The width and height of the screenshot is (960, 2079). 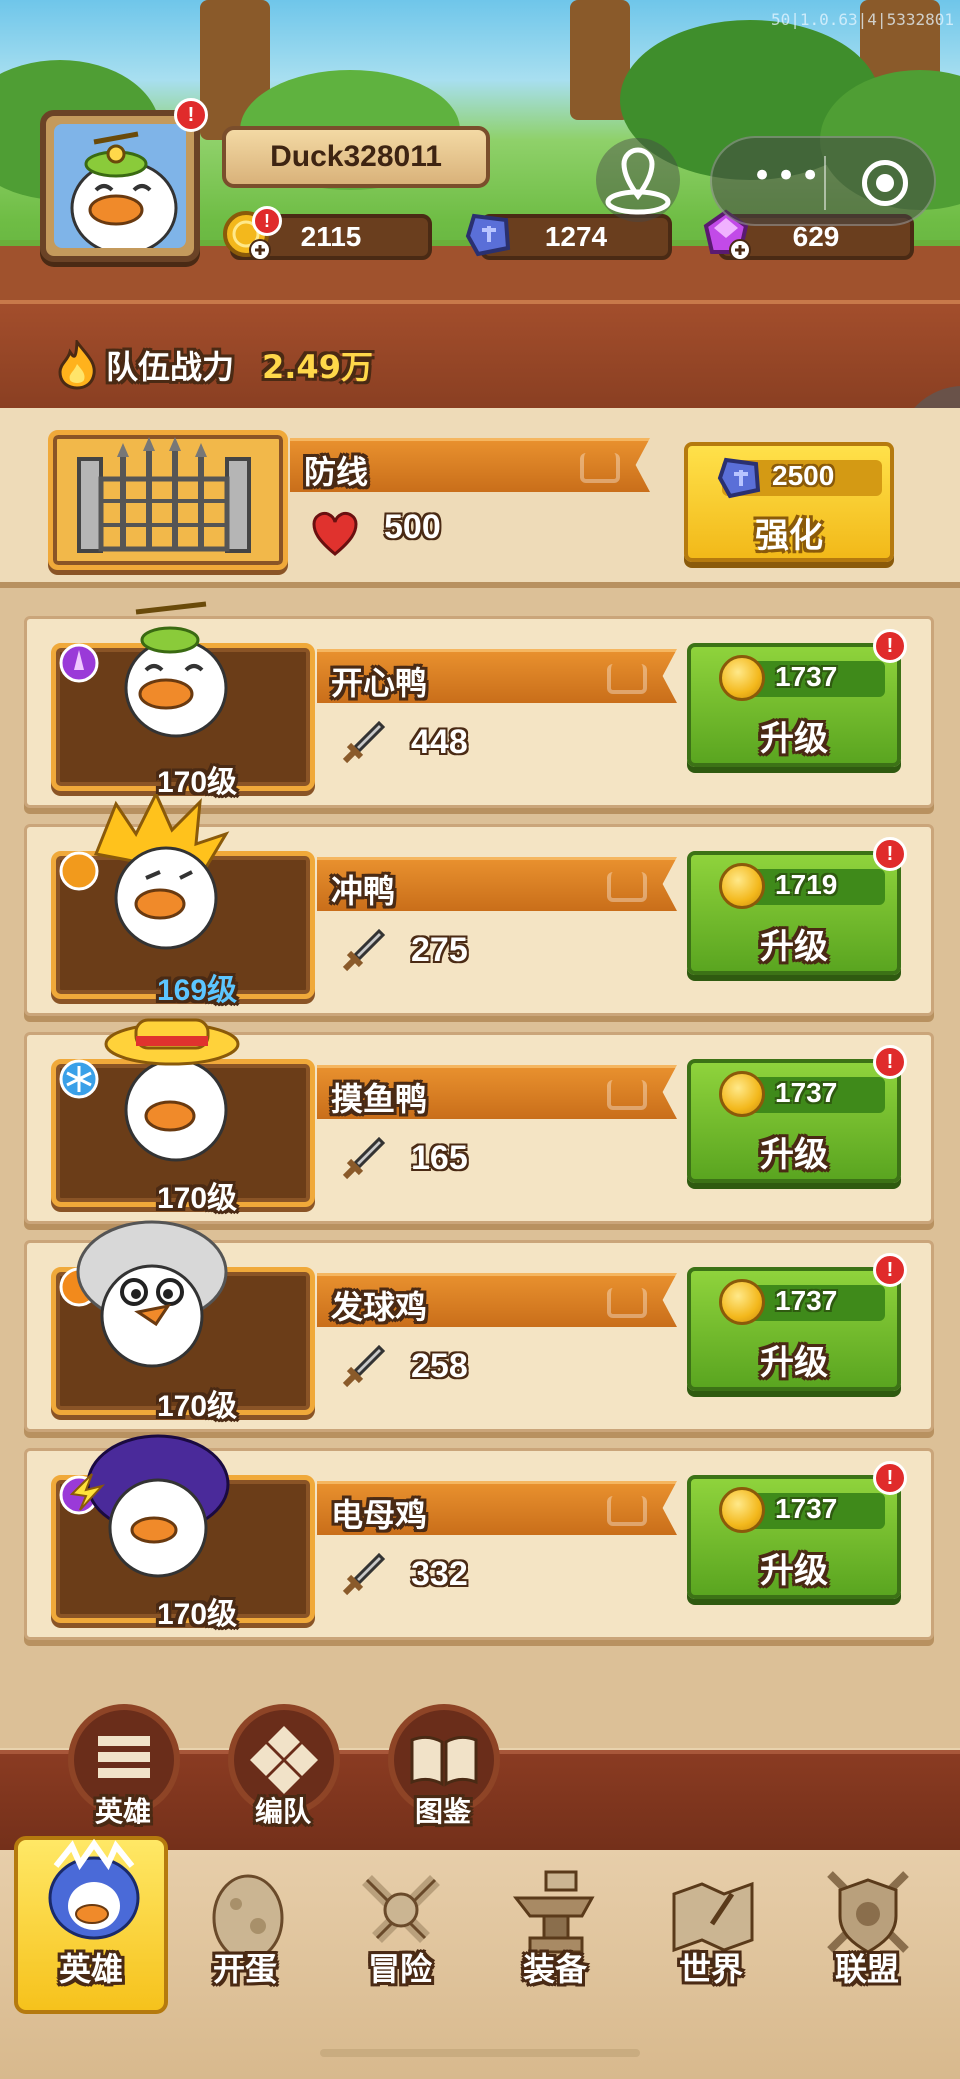 I want to click on hero-name: 电母鸡, so click(x=379, y=1515).